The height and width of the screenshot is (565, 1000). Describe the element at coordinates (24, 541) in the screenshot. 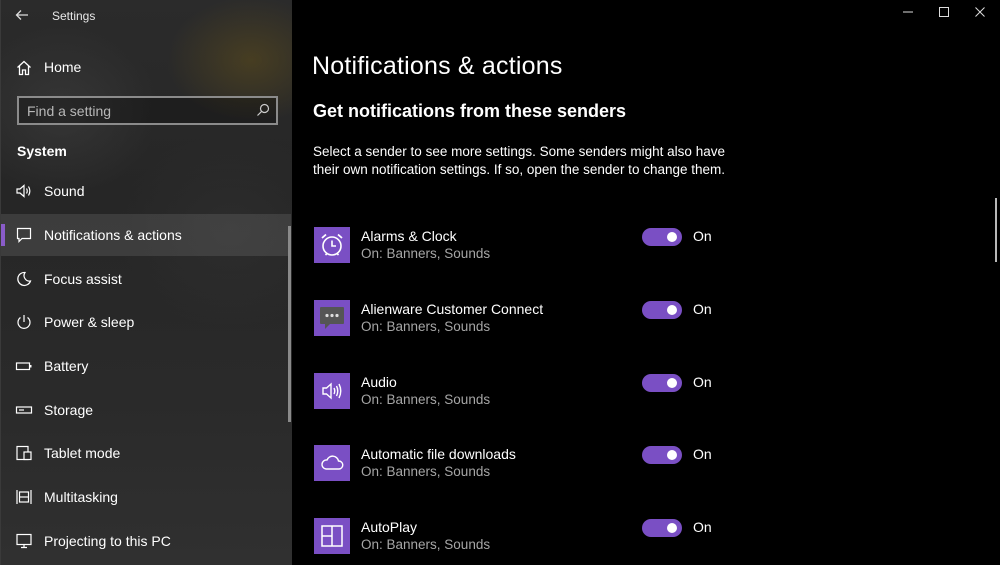

I see `projecting-icon` at that location.